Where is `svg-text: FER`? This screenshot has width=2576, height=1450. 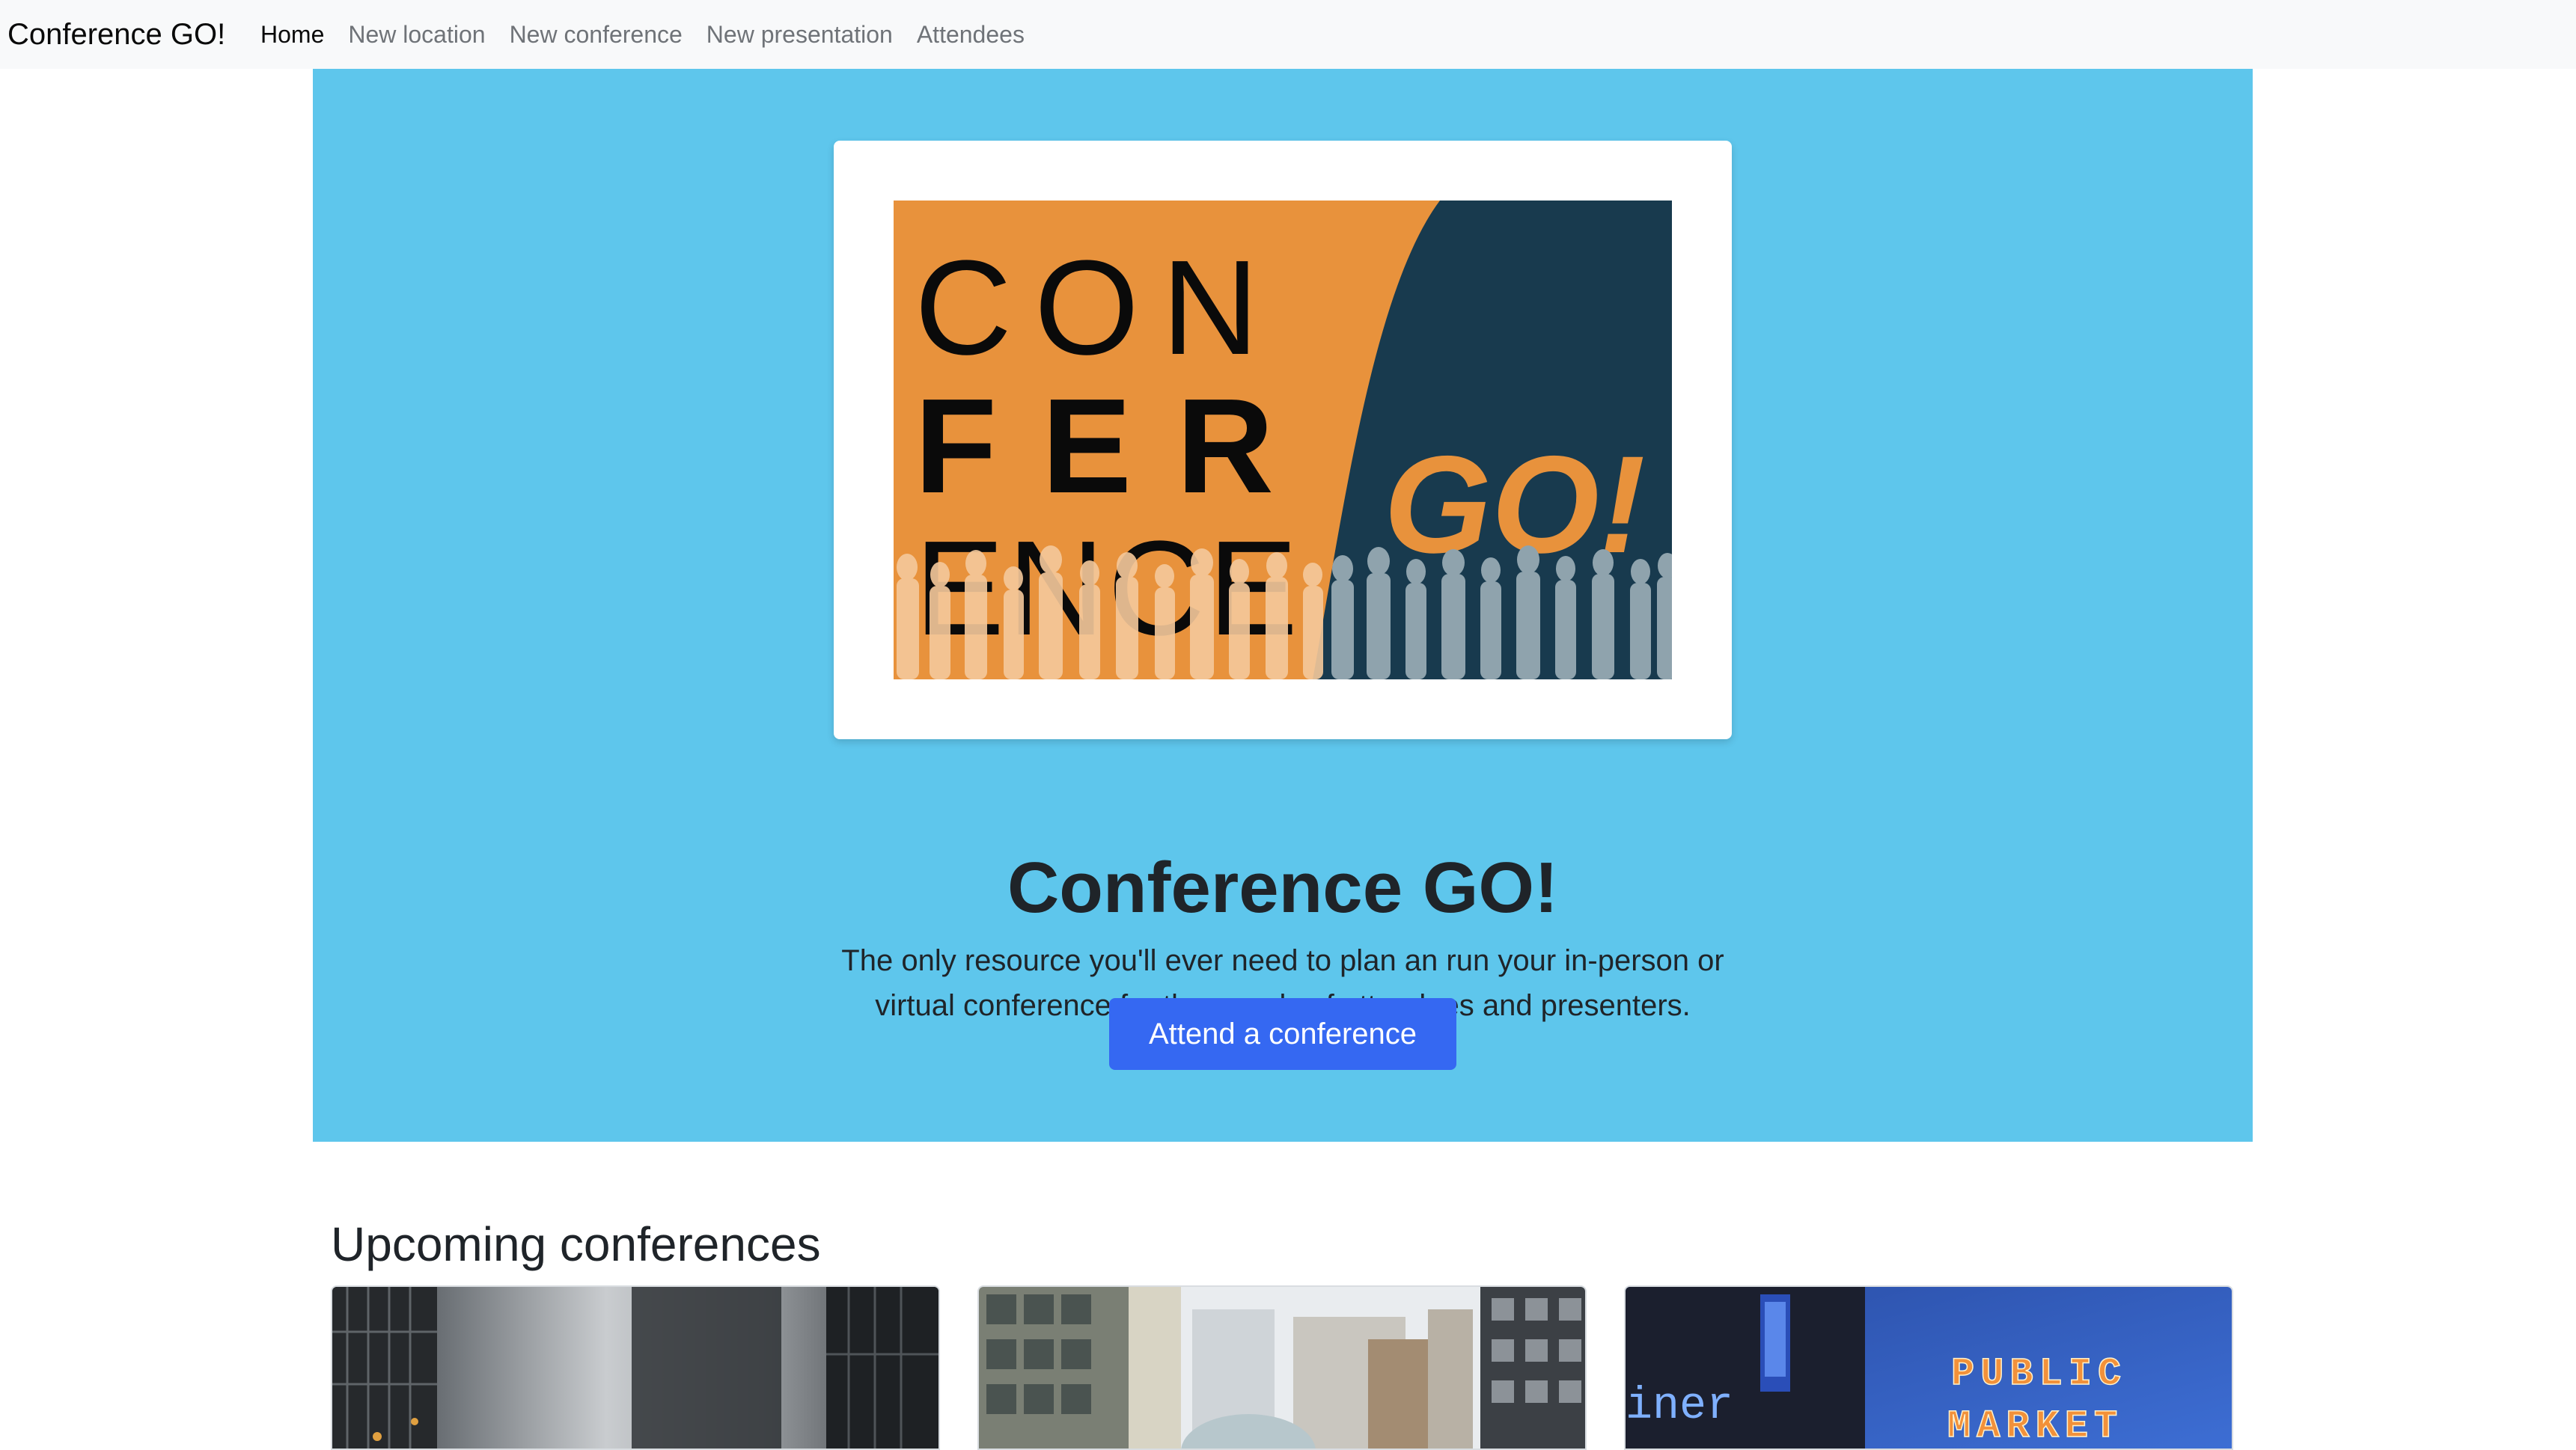 svg-text: FER is located at coordinates (1117, 446).